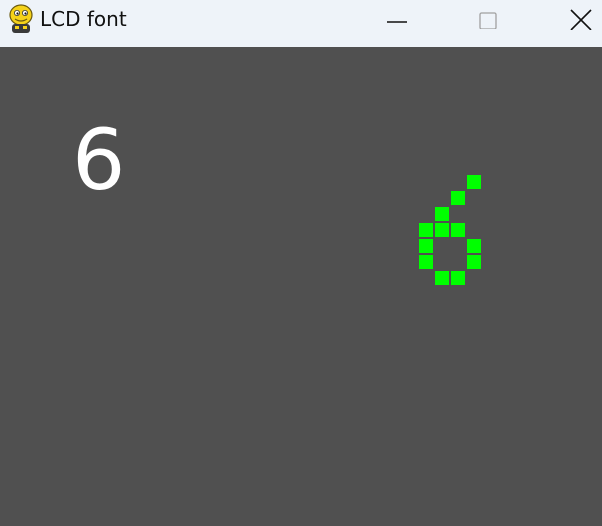 Image resolution: width=602 pixels, height=526 pixels. I want to click on rendered-digit-text: 6, so click(99, 160).